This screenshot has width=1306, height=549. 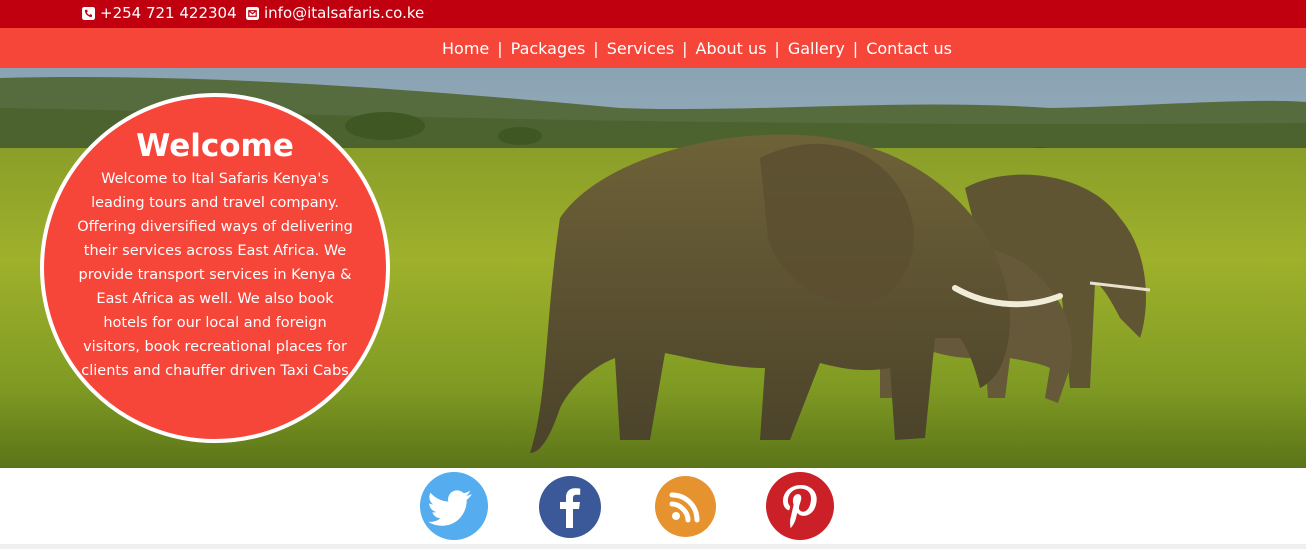 I want to click on rss-icon, so click(x=685, y=506).